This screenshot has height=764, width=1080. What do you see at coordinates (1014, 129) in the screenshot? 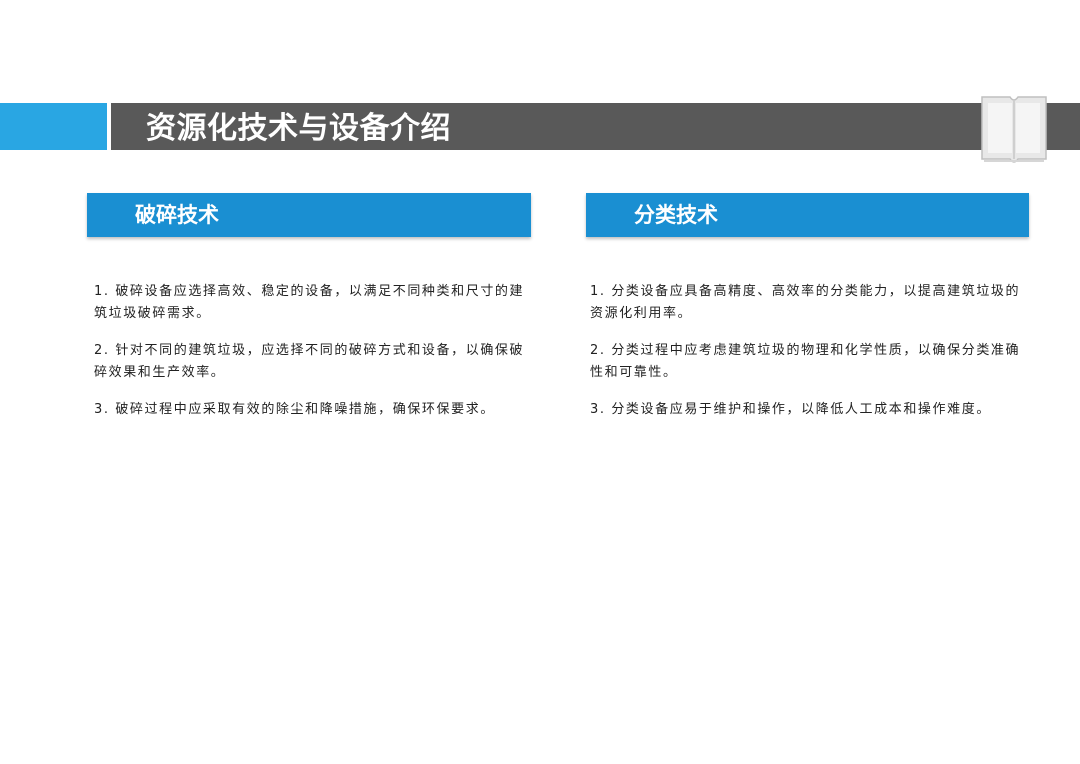
I see `book-icon` at bounding box center [1014, 129].